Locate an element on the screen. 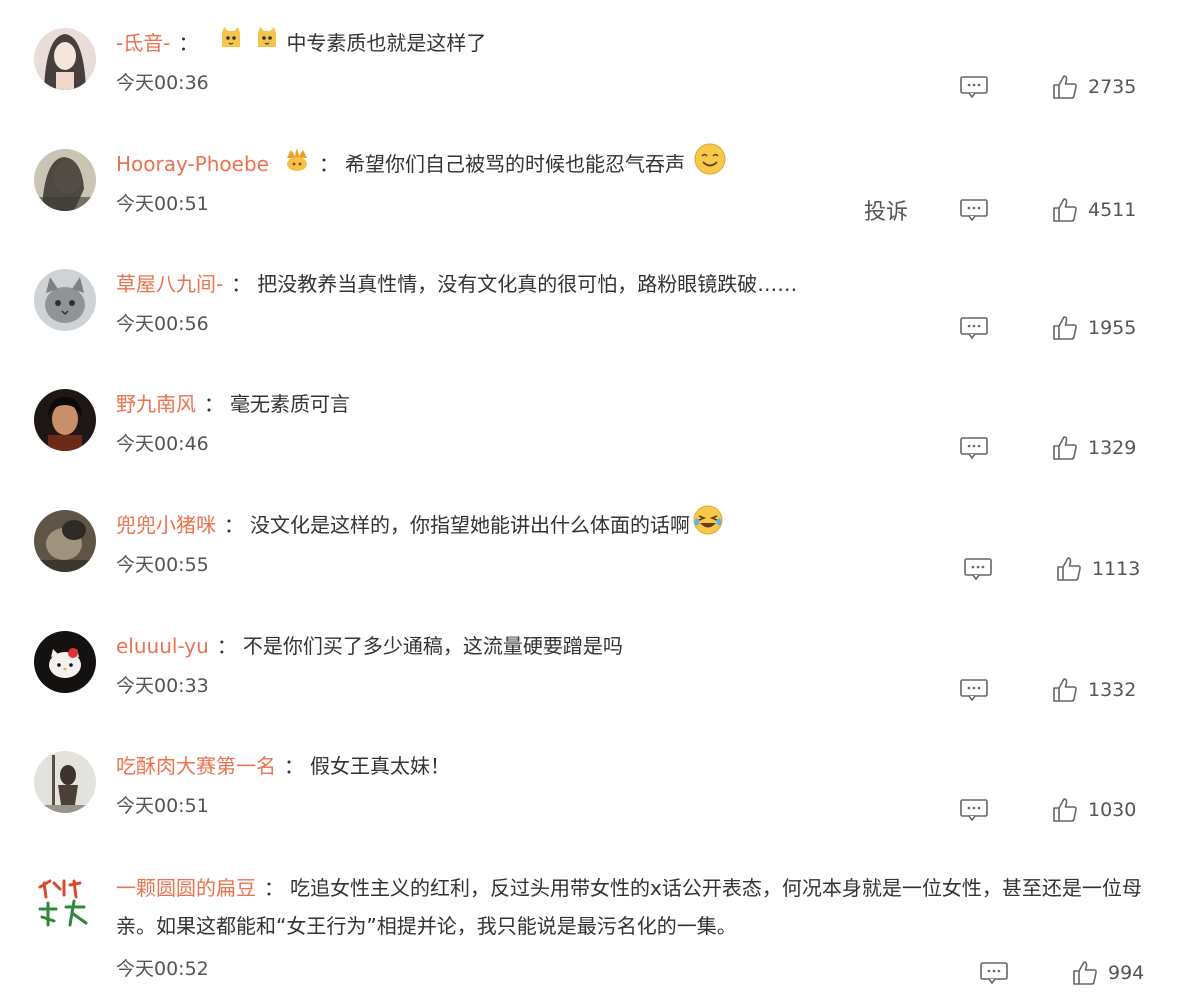 This screenshot has width=1200, height=1006. username: 吃酥肉大赛第一名 is located at coordinates (196, 766).